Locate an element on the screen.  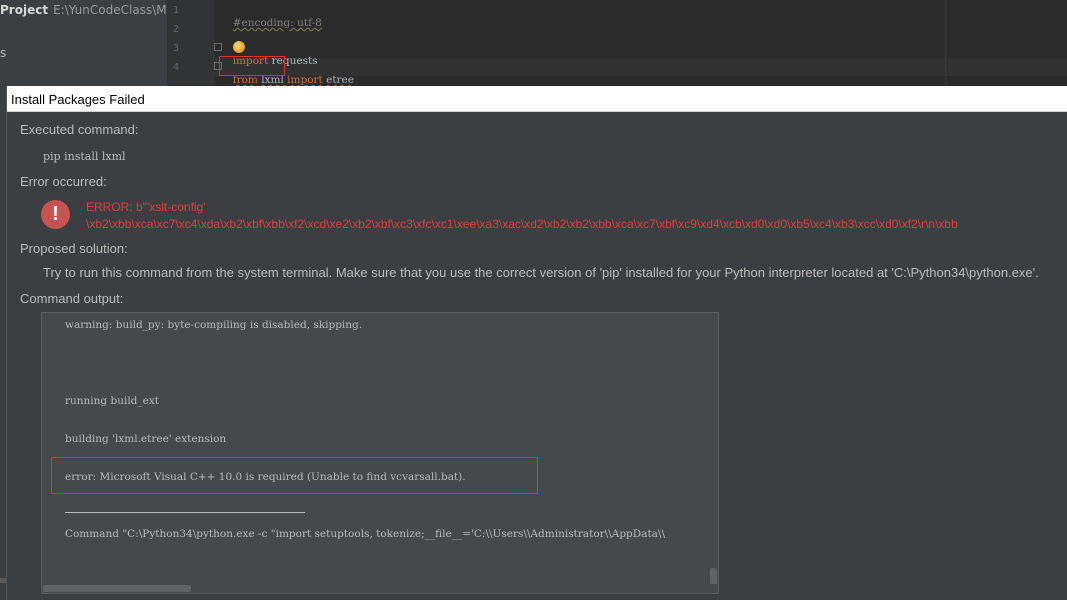
dialog-title: Install Packages Failed is located at coordinates (78, 99).